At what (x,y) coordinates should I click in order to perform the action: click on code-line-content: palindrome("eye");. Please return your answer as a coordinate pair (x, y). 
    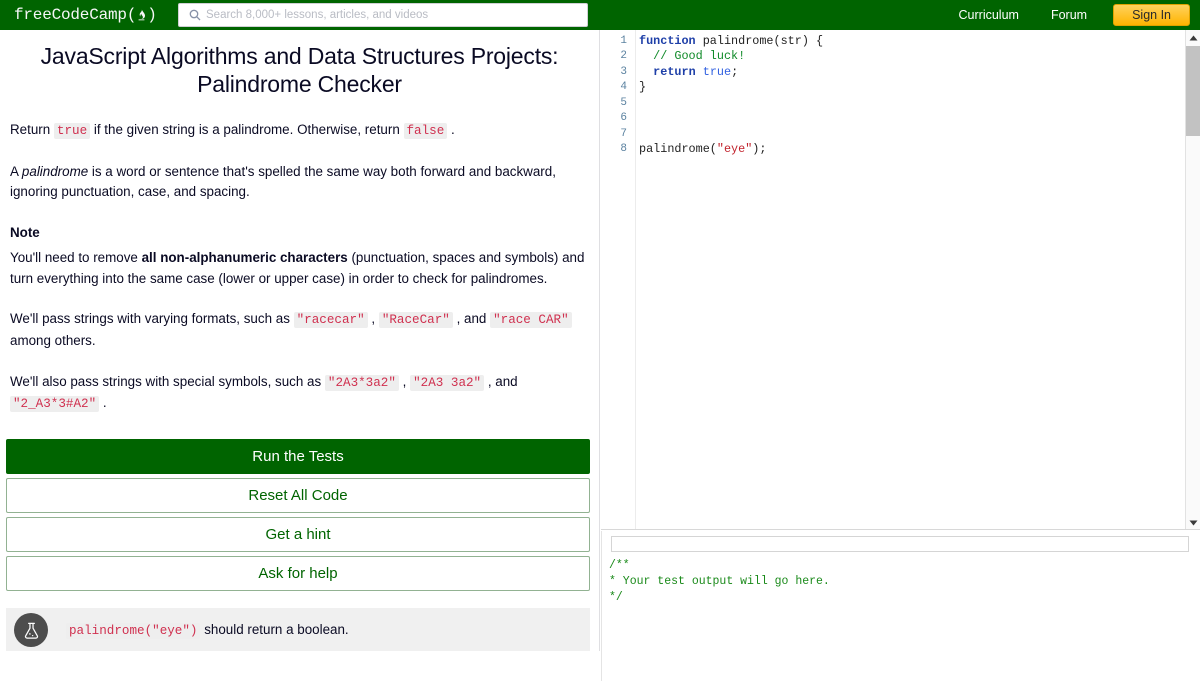
    Looking at the image, I should click on (697, 149).